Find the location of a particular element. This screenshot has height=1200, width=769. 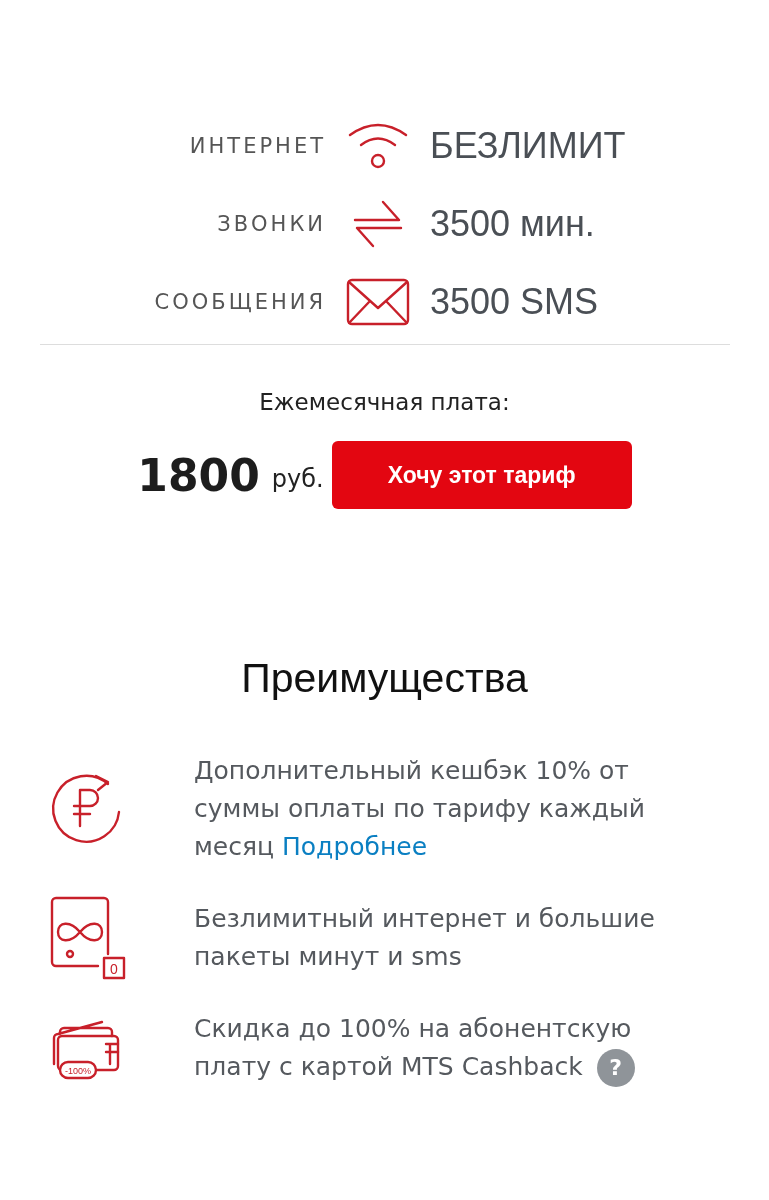

section-title: Преимущества is located at coordinates (384, 678).